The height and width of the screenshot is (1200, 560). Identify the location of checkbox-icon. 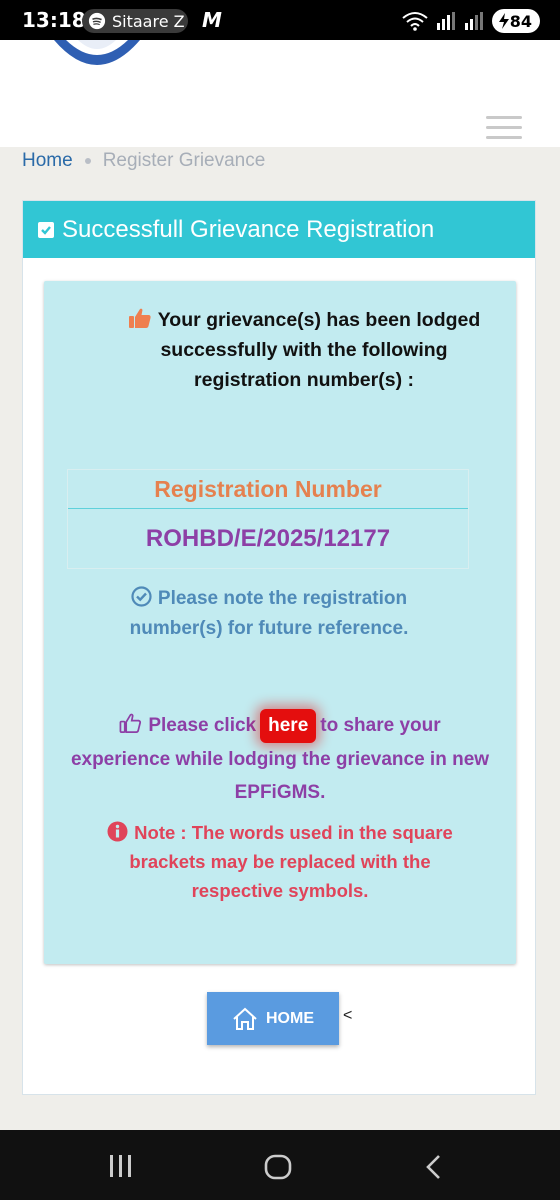
(46, 229).